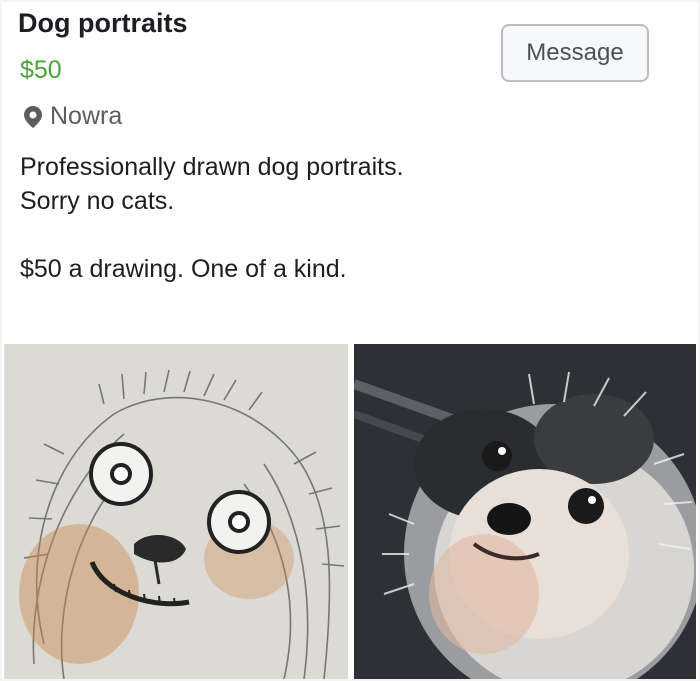 Image resolution: width=700 pixels, height=681 pixels. What do you see at coordinates (212, 167) in the screenshot?
I see `description-line: Professionally drawn dog portraits.` at bounding box center [212, 167].